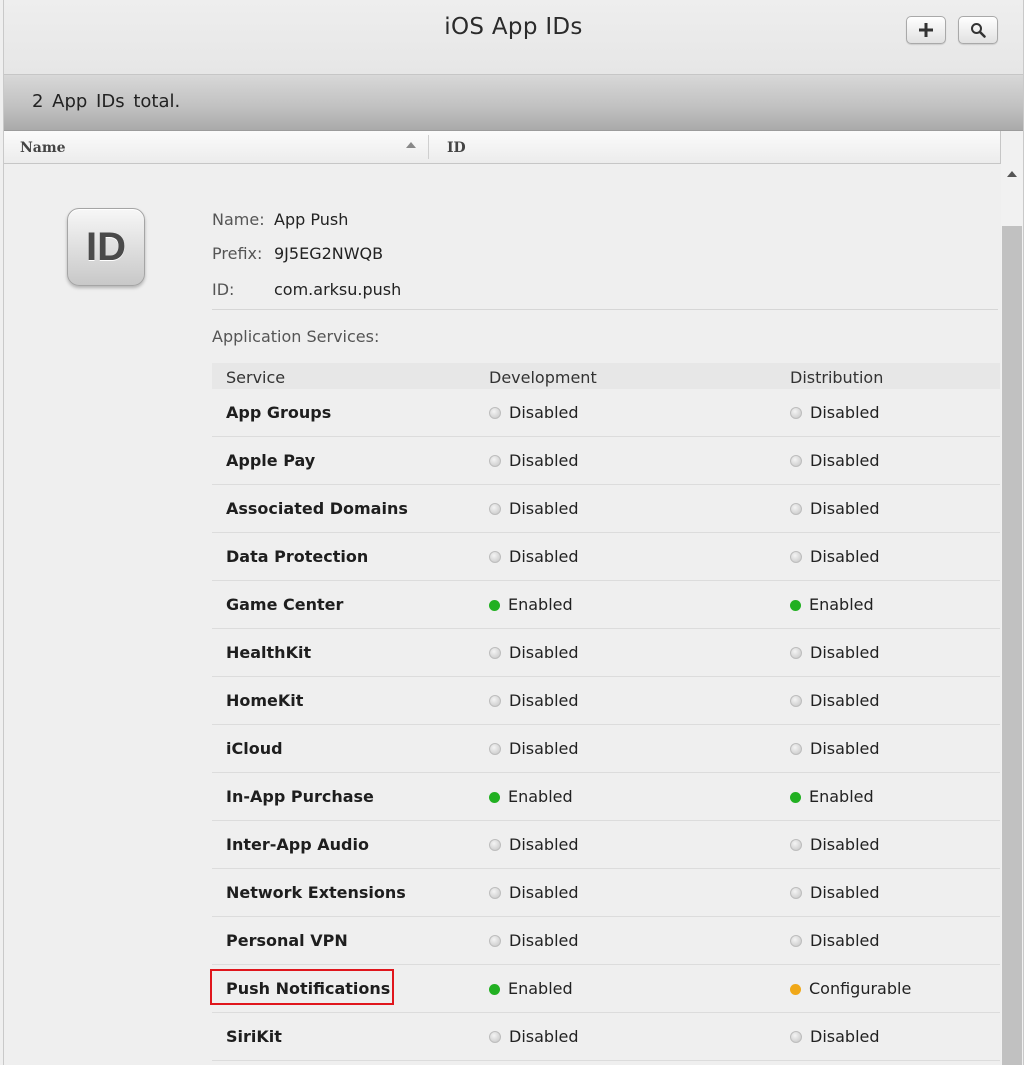 Image resolution: width=1024 pixels, height=1065 pixels. What do you see at coordinates (513, 103) in the screenshot?
I see `summary-bar: 2 App IDs total.` at bounding box center [513, 103].